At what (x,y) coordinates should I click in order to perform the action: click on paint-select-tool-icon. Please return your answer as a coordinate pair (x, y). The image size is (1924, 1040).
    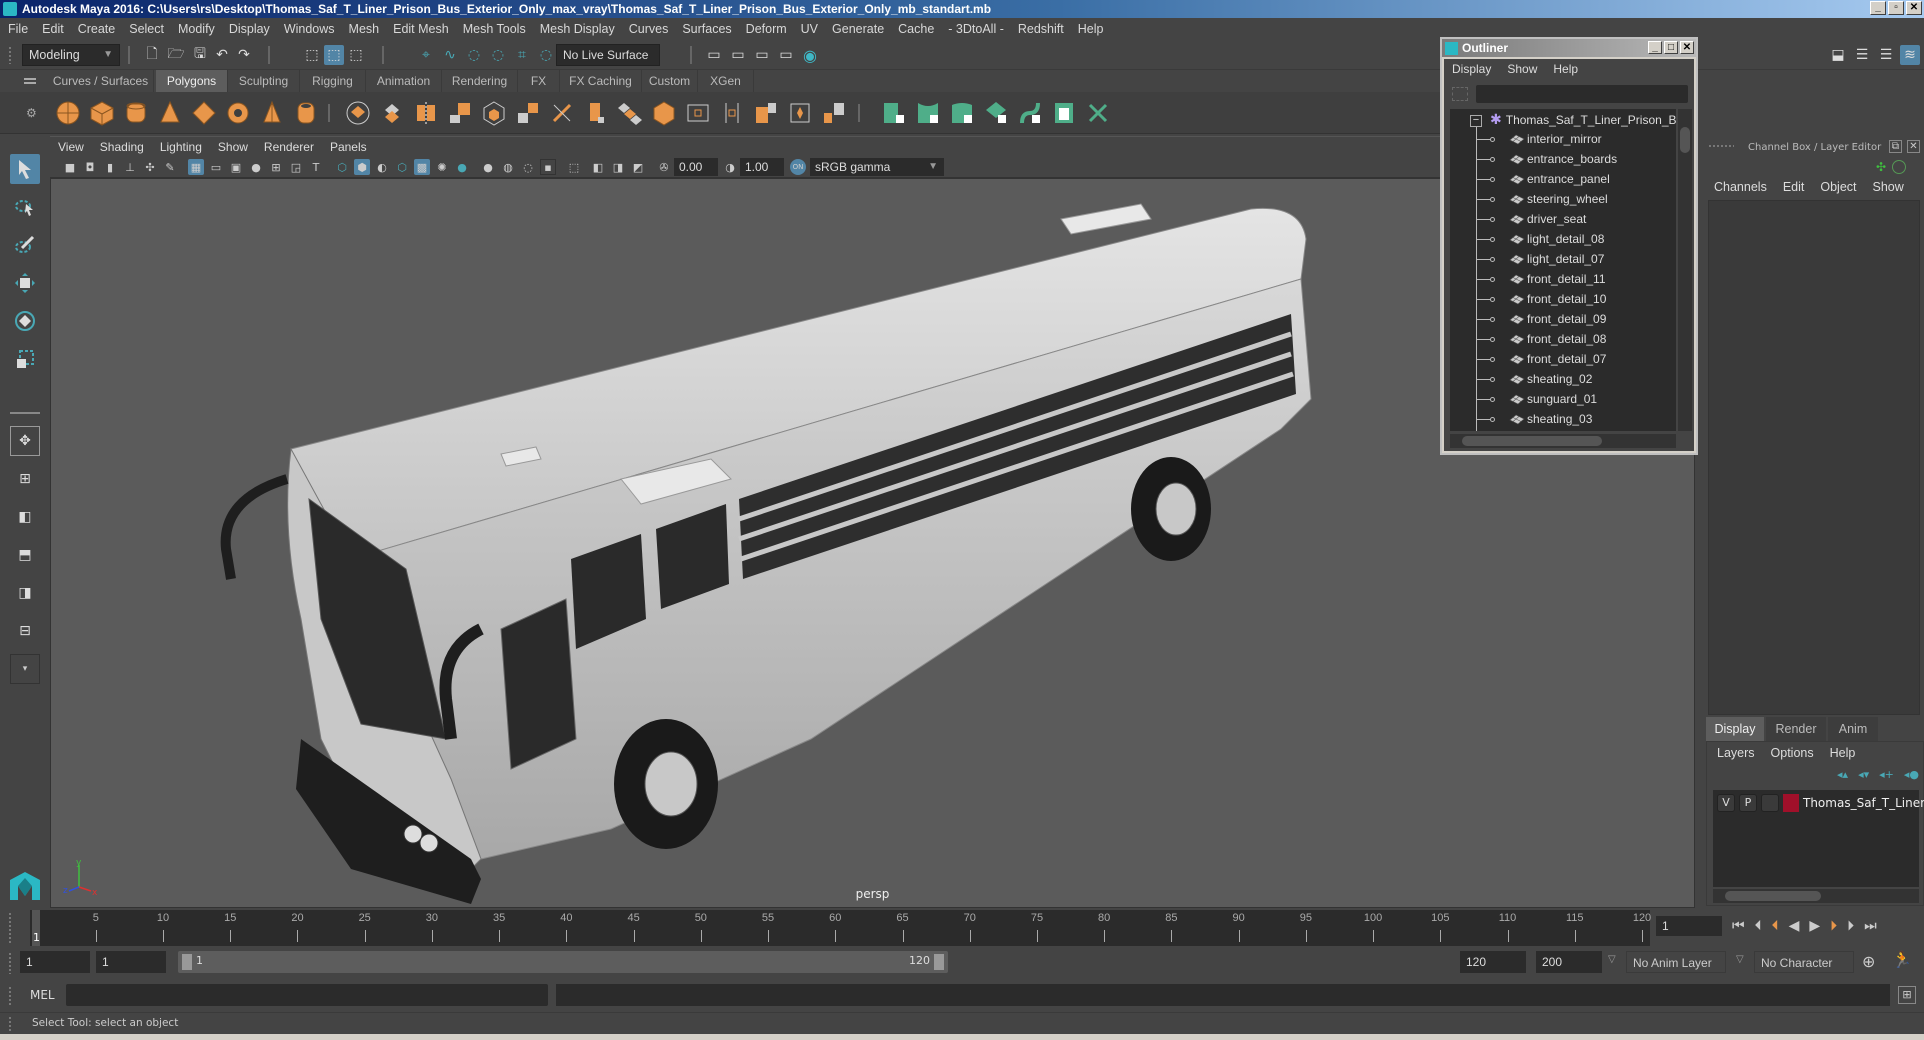
    Looking at the image, I should click on (25, 245).